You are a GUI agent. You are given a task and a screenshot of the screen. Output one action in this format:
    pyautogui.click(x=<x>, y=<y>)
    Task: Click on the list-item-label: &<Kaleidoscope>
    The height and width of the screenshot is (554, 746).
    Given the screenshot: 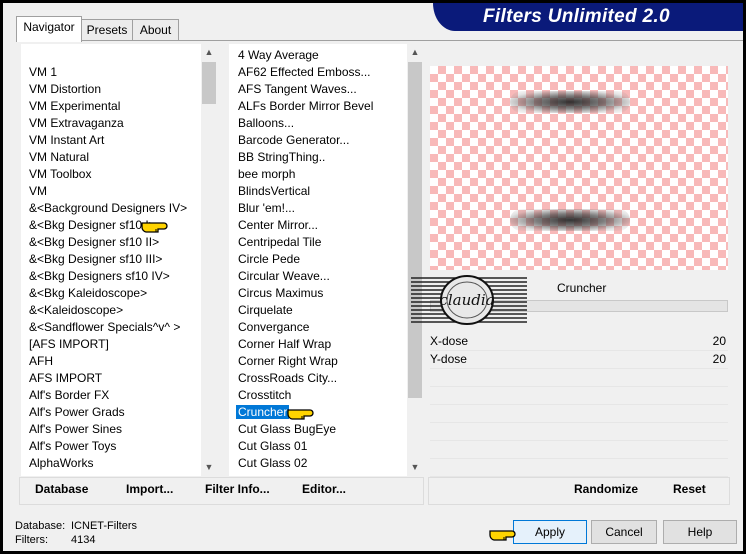 What is the action you would take?
    pyautogui.click(x=76, y=310)
    